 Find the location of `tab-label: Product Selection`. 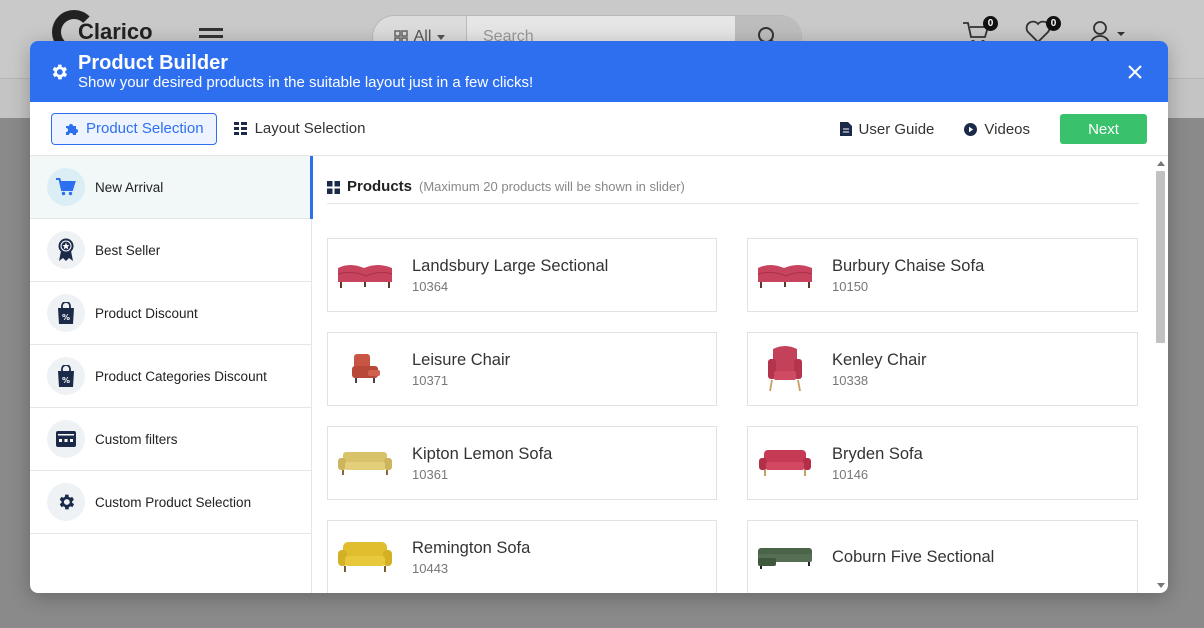

tab-label: Product Selection is located at coordinates (145, 128).